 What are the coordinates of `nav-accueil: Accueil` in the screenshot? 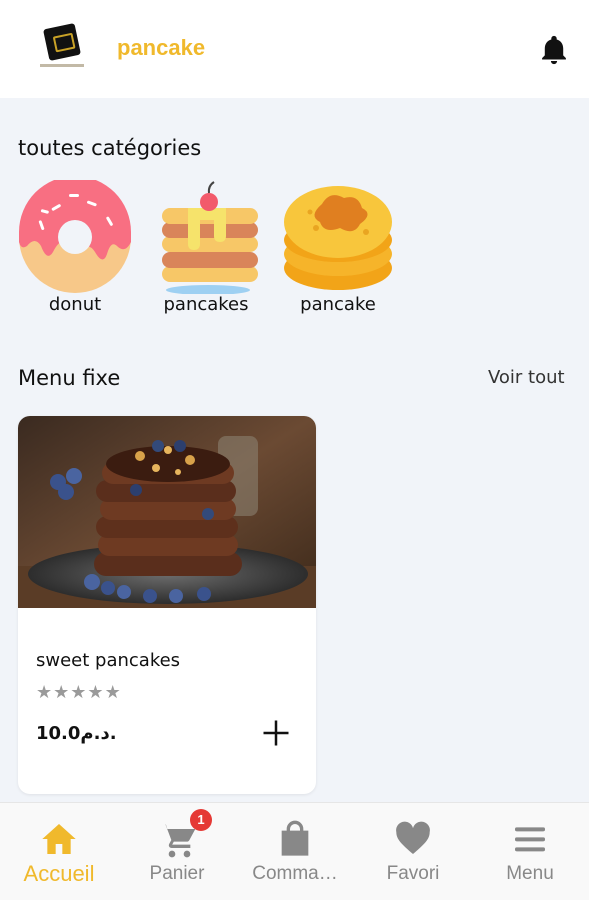 It's located at (59, 851).